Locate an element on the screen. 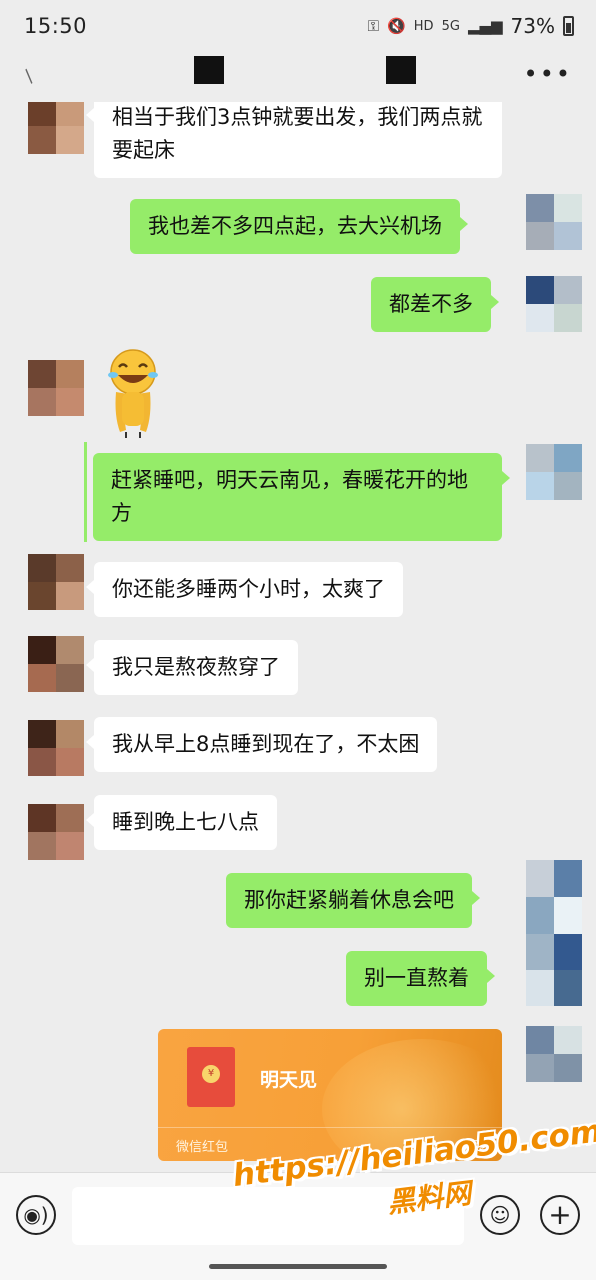 The width and height of the screenshot is (596, 1280). message-bubble-incoming: 你还能多睡两个小时，太爽了 is located at coordinates (244, 589).